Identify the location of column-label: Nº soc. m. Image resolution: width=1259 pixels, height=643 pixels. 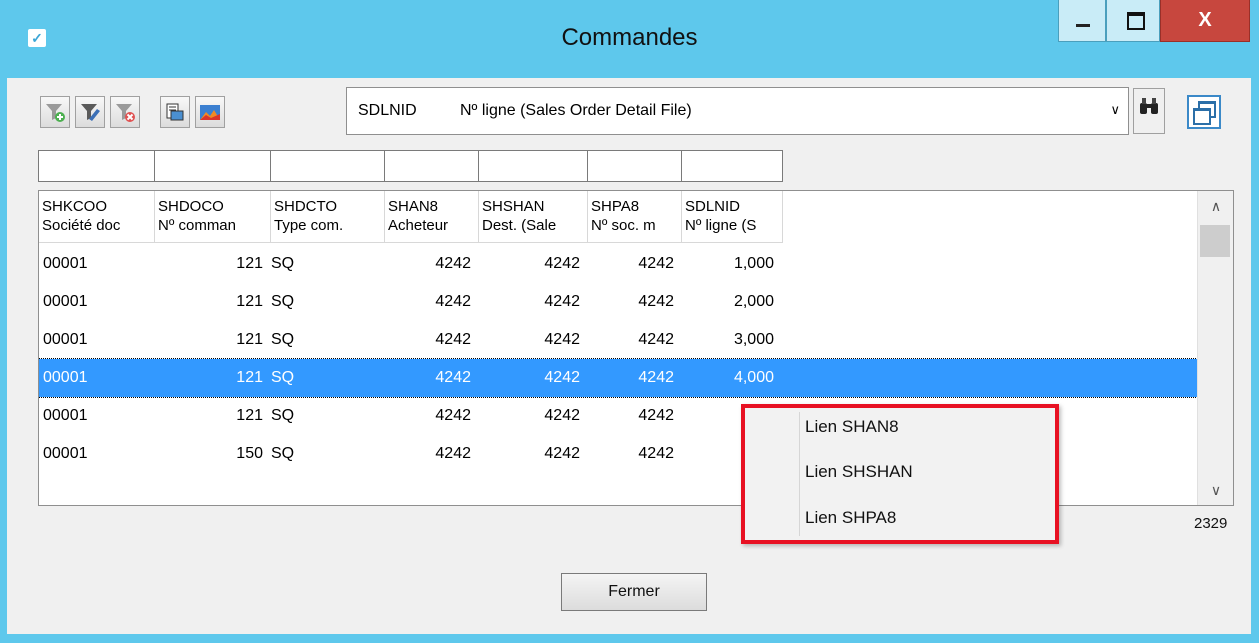
(623, 225).